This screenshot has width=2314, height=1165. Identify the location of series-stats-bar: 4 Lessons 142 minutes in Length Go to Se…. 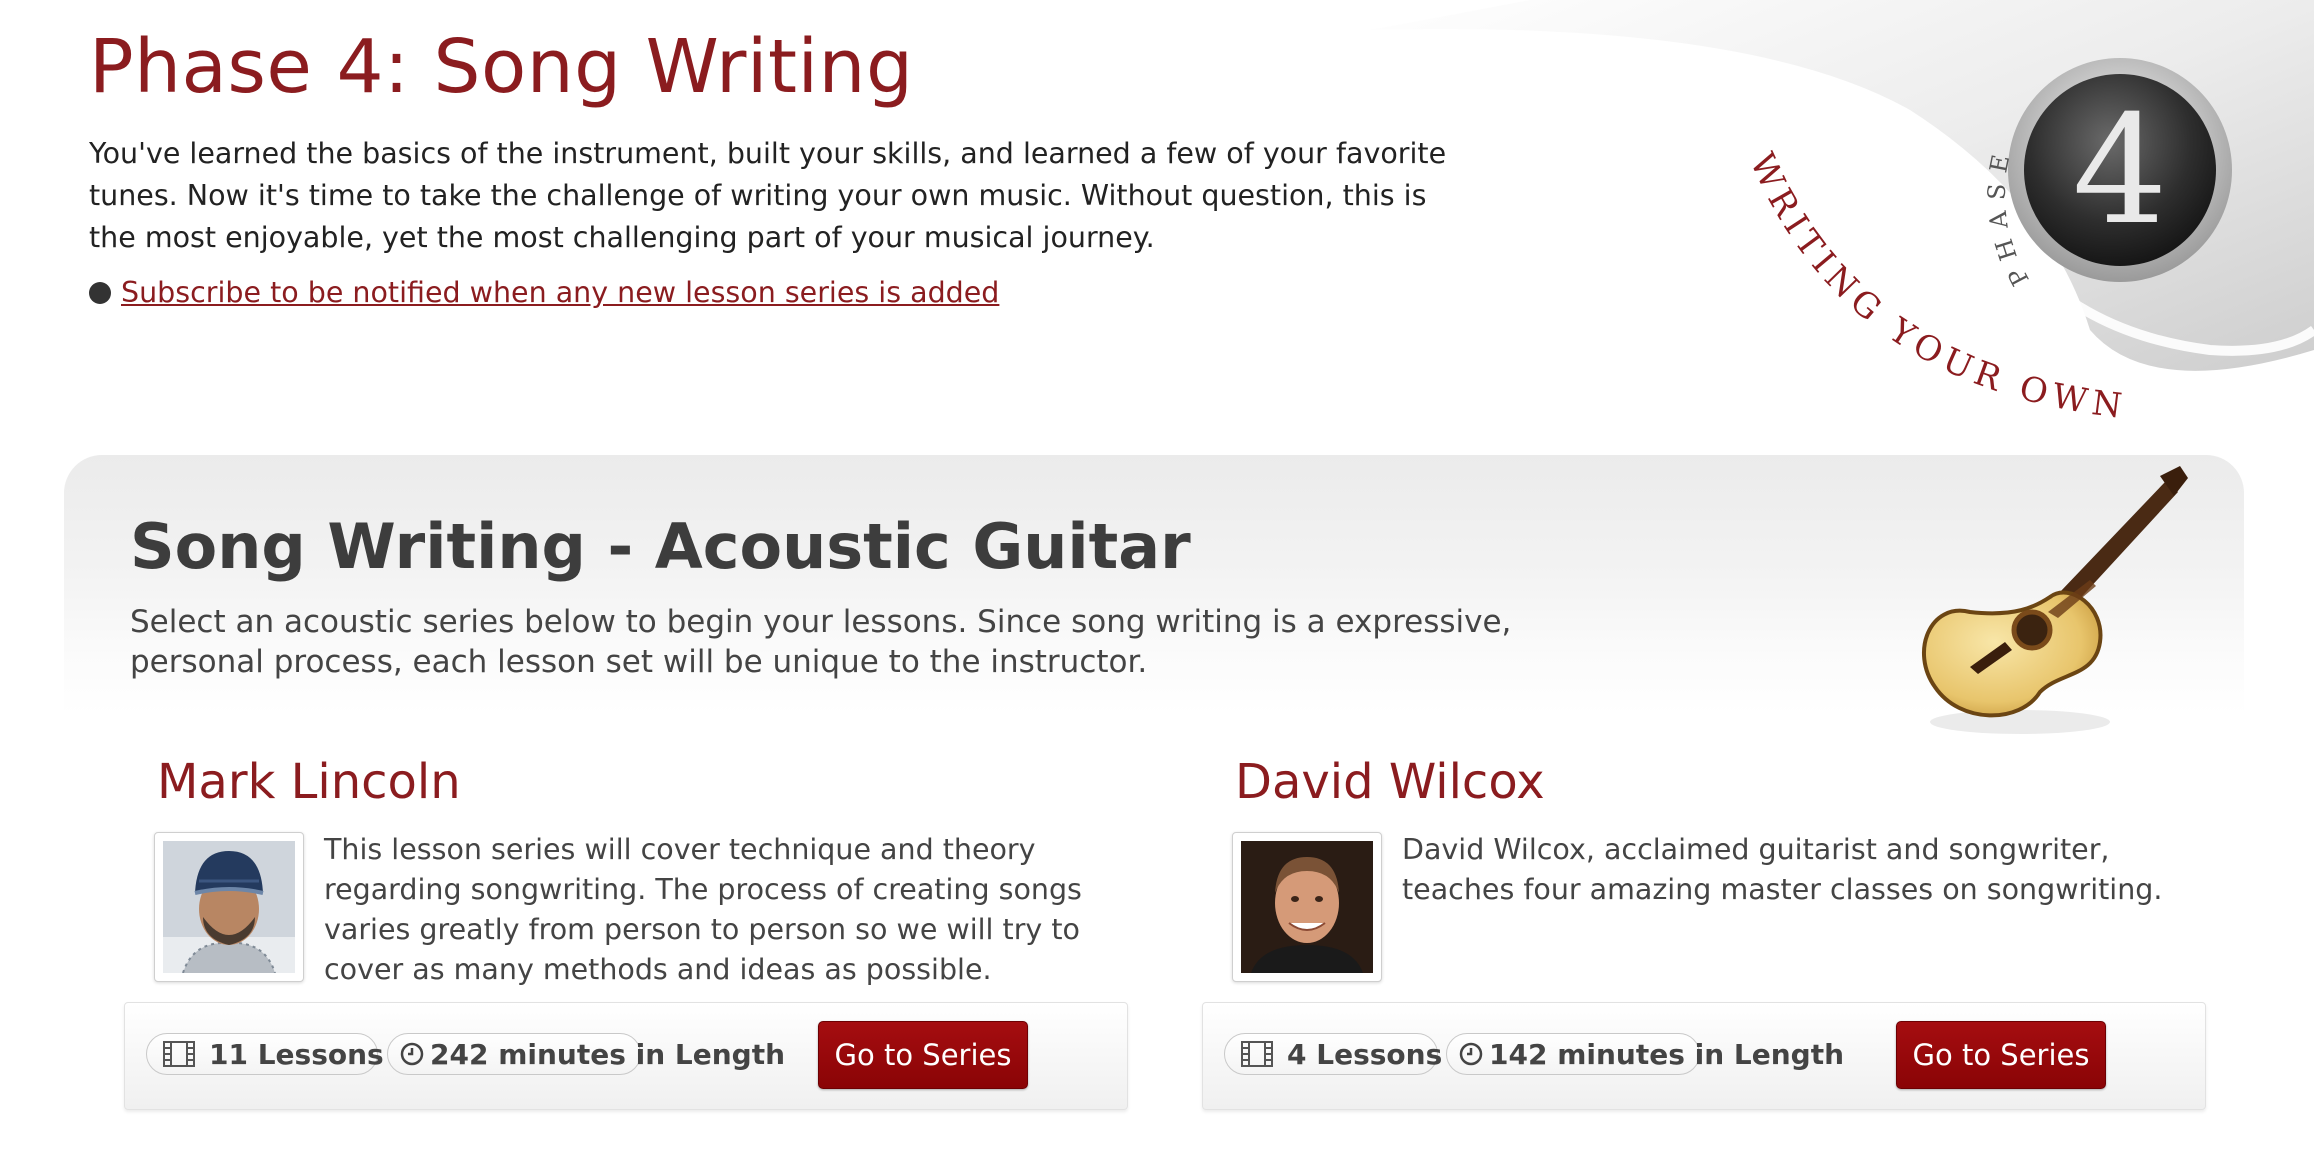
(1704, 1056).